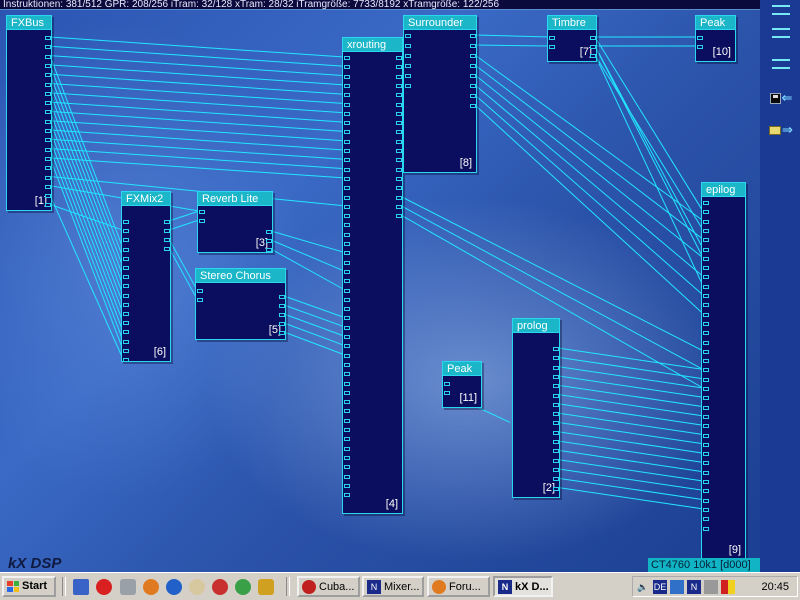 The height and width of the screenshot is (600, 800). I want to click on compass-icon, so click(174, 587).